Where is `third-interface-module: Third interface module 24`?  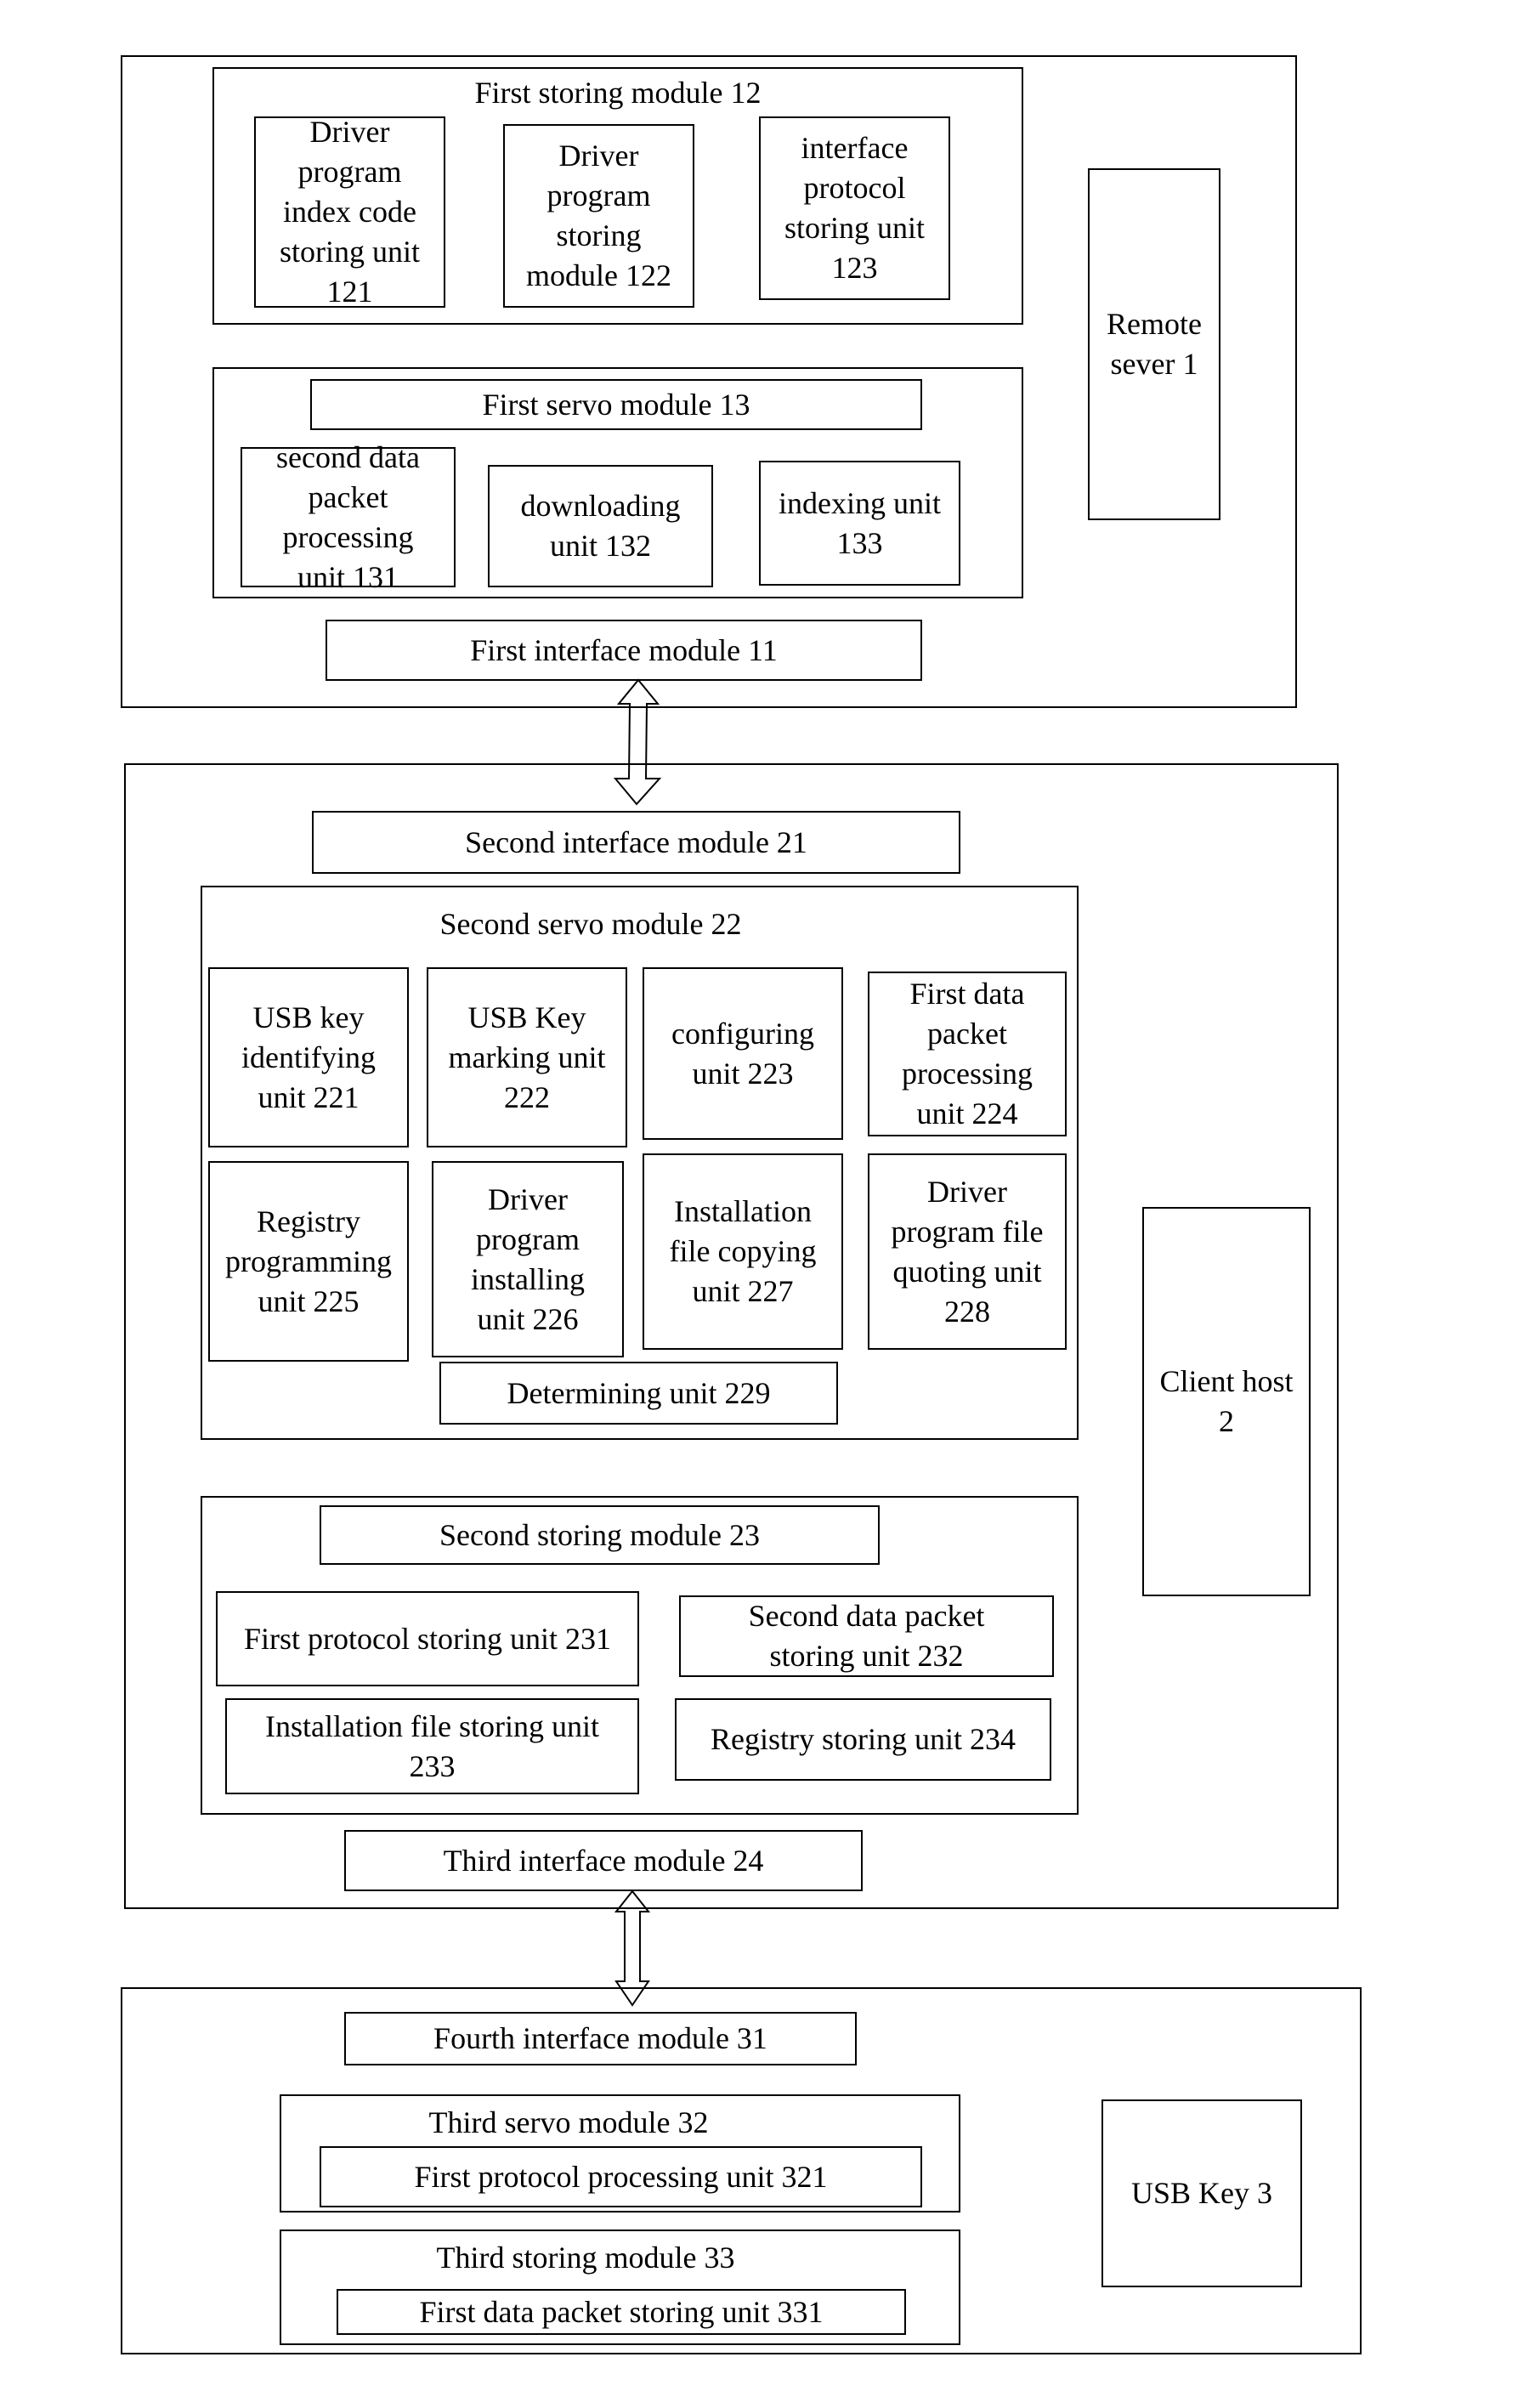
third-interface-module: Third interface module 24 is located at coordinates (603, 1861).